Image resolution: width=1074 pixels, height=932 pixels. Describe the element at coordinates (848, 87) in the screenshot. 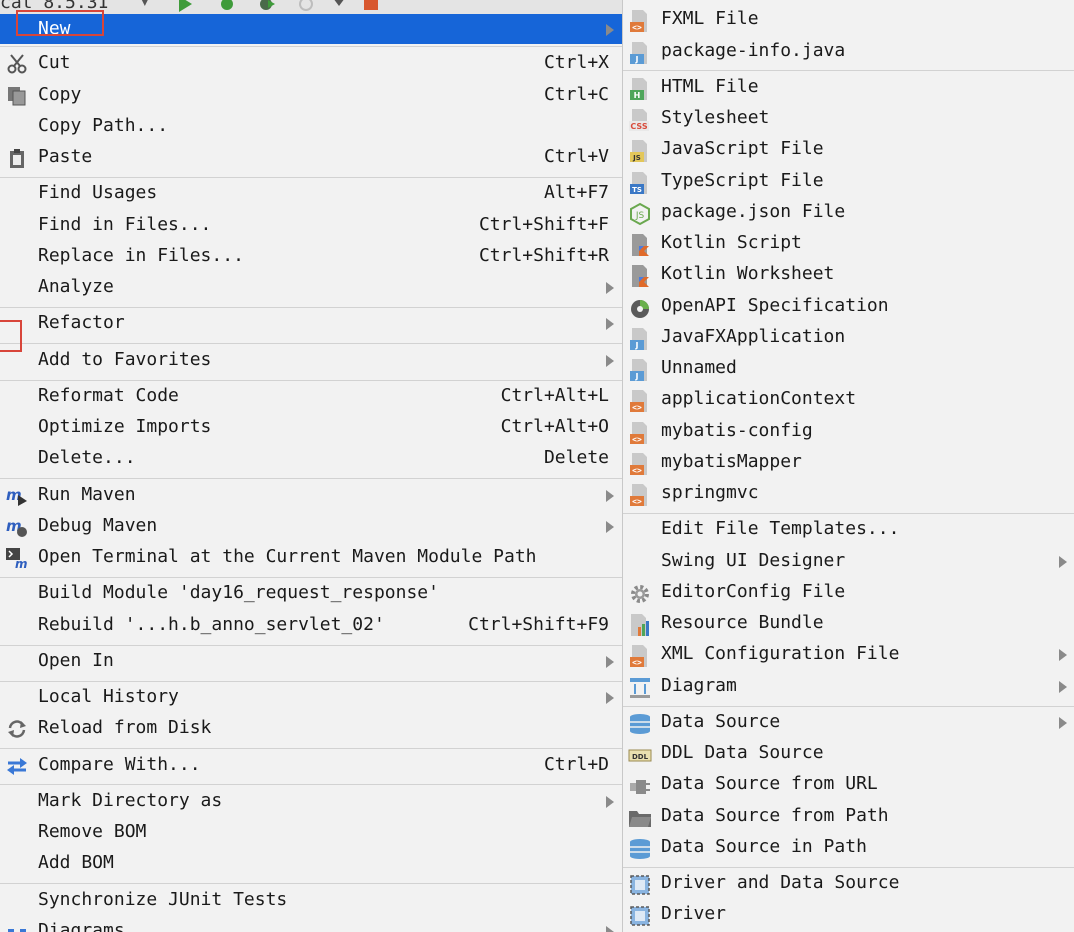

I see `submenu-item-html-file: H HTML File` at that location.